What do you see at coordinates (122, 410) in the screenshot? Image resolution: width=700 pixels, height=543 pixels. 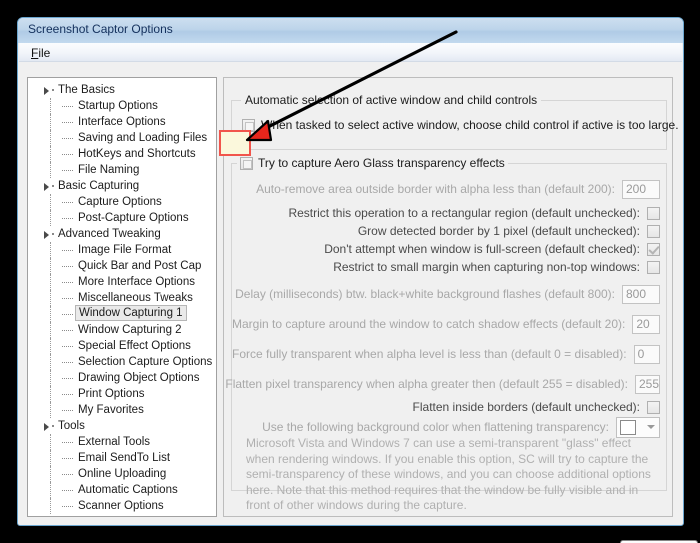 I see `sidebar-item-my-favorites: My Favorites` at bounding box center [122, 410].